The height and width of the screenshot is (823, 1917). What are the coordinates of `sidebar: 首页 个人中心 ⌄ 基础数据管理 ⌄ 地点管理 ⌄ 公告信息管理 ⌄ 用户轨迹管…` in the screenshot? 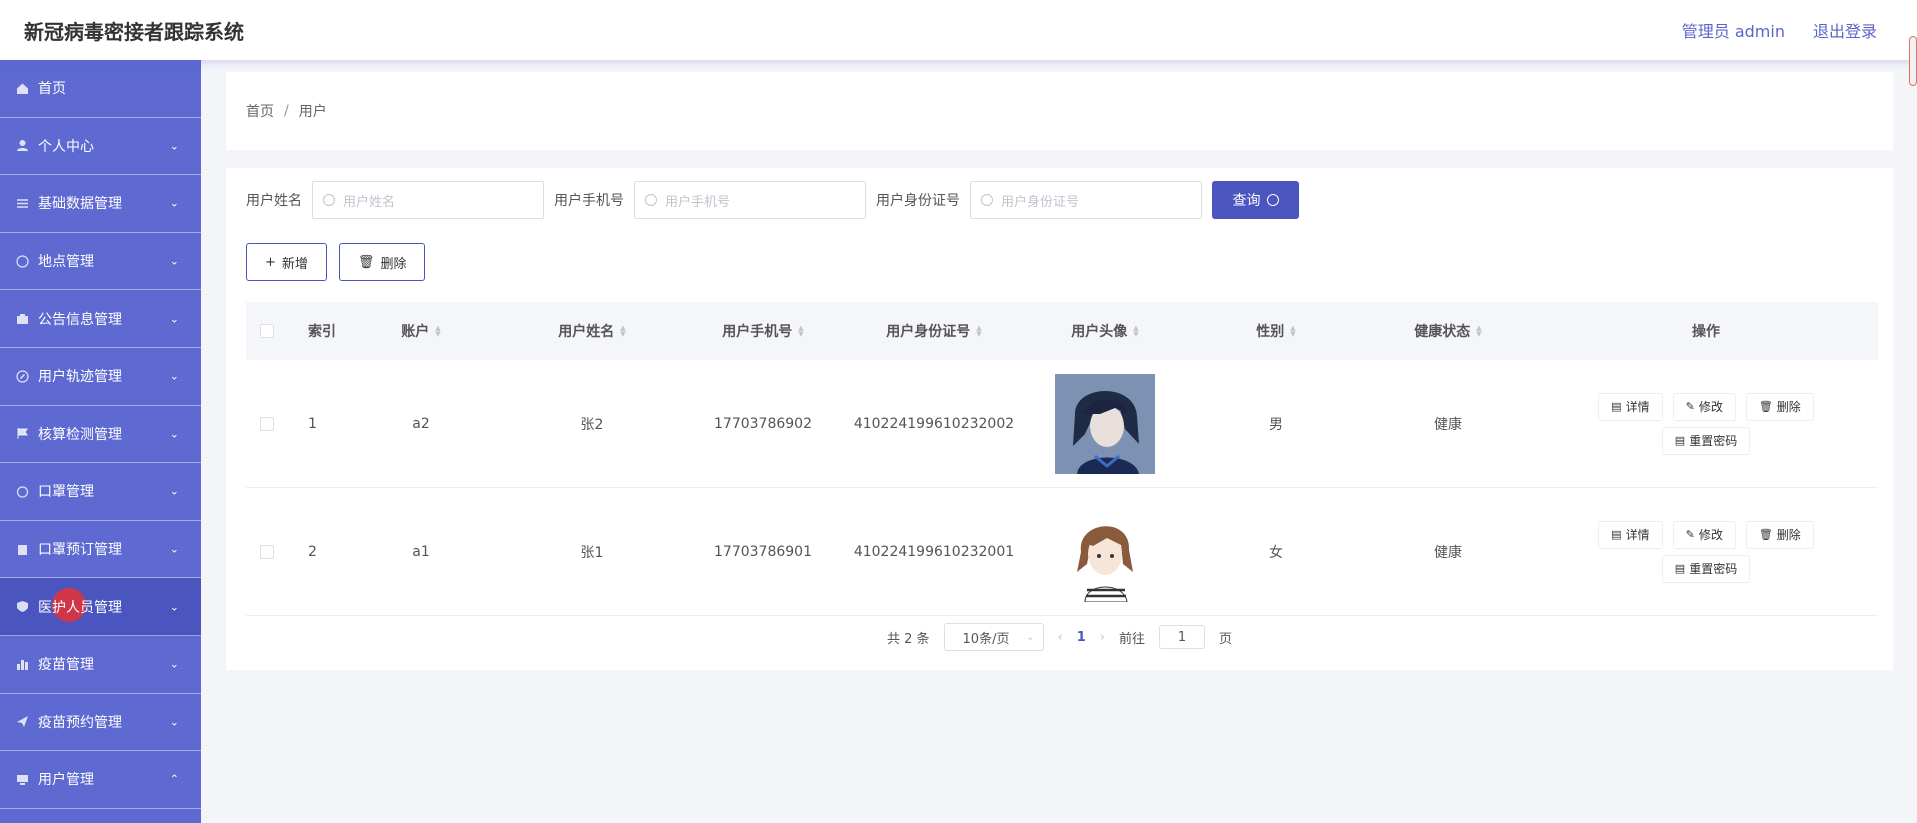 It's located at (100, 441).